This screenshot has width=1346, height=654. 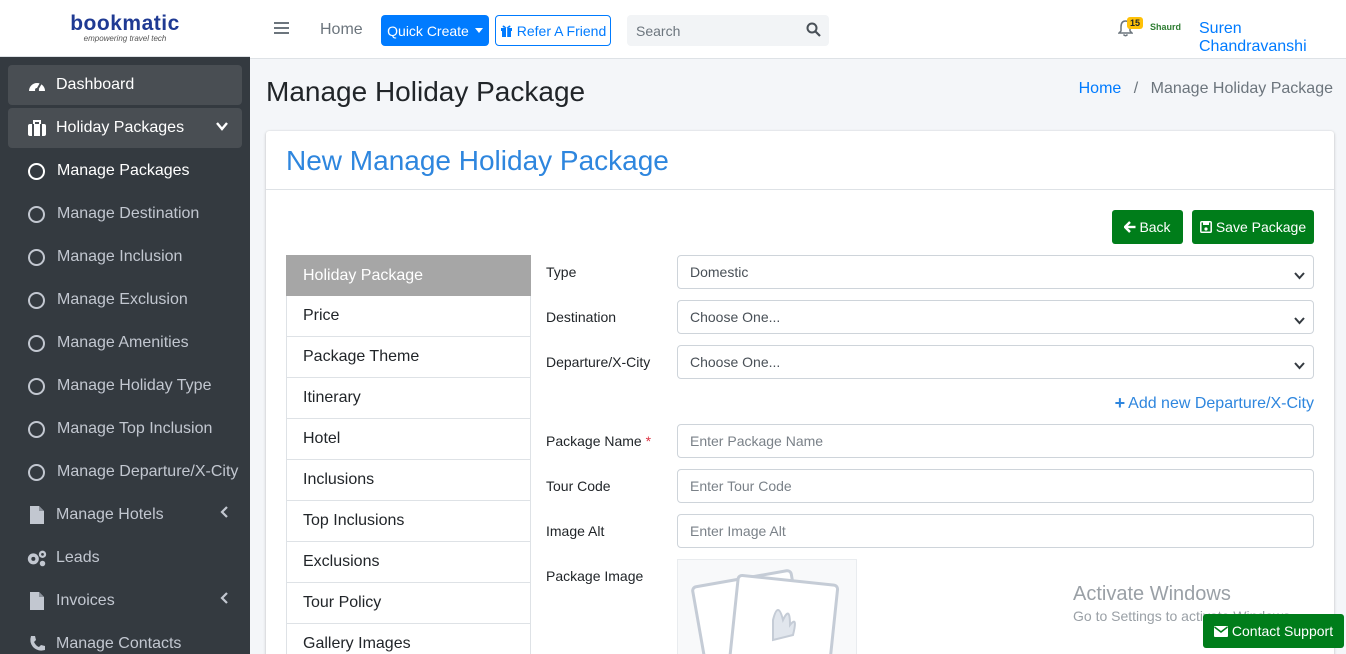 I want to click on envelope-icon, so click(x=1220, y=631).